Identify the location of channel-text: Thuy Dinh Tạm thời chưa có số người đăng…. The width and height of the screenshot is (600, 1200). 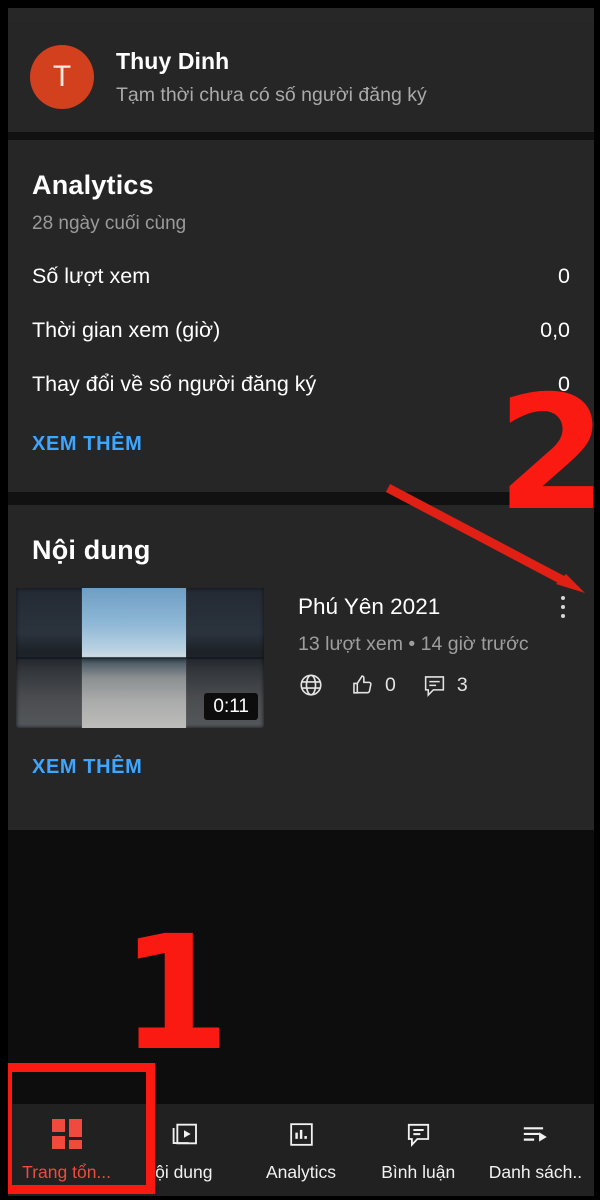
(271, 77).